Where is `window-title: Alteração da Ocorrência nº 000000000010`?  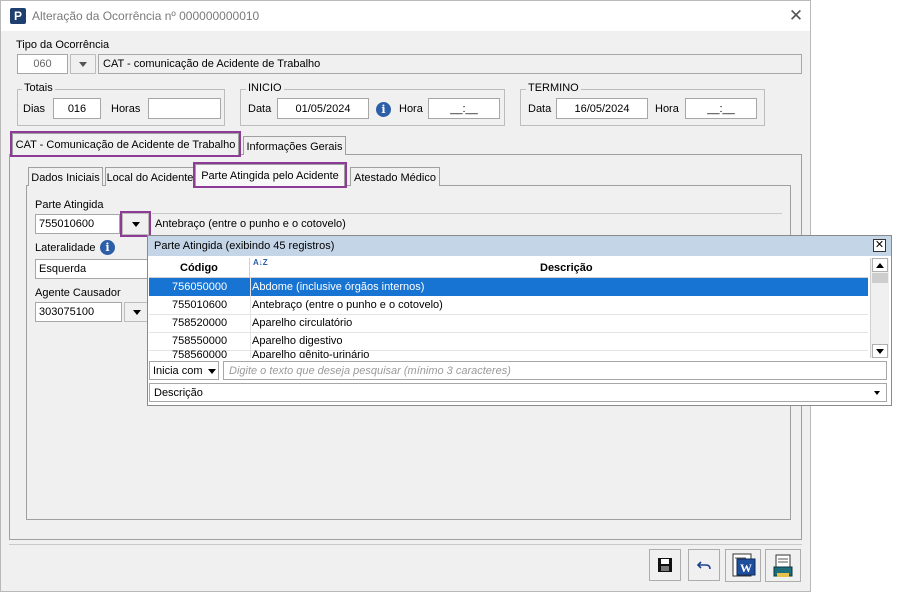
window-title: Alteração da Ocorrência nº 000000000010 is located at coordinates (146, 16).